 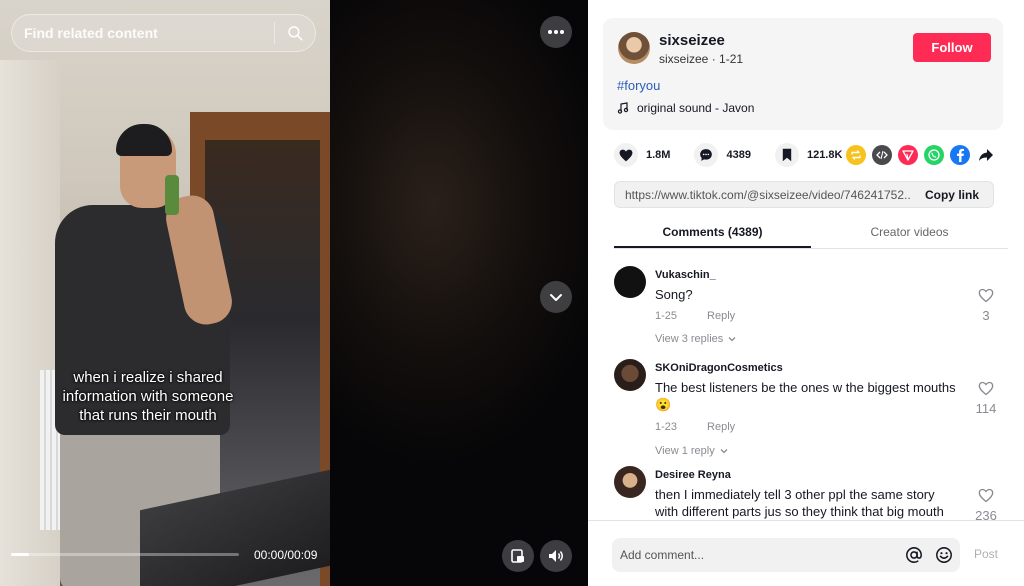 I want to click on comment-composer: Post, so click(x=806, y=553).